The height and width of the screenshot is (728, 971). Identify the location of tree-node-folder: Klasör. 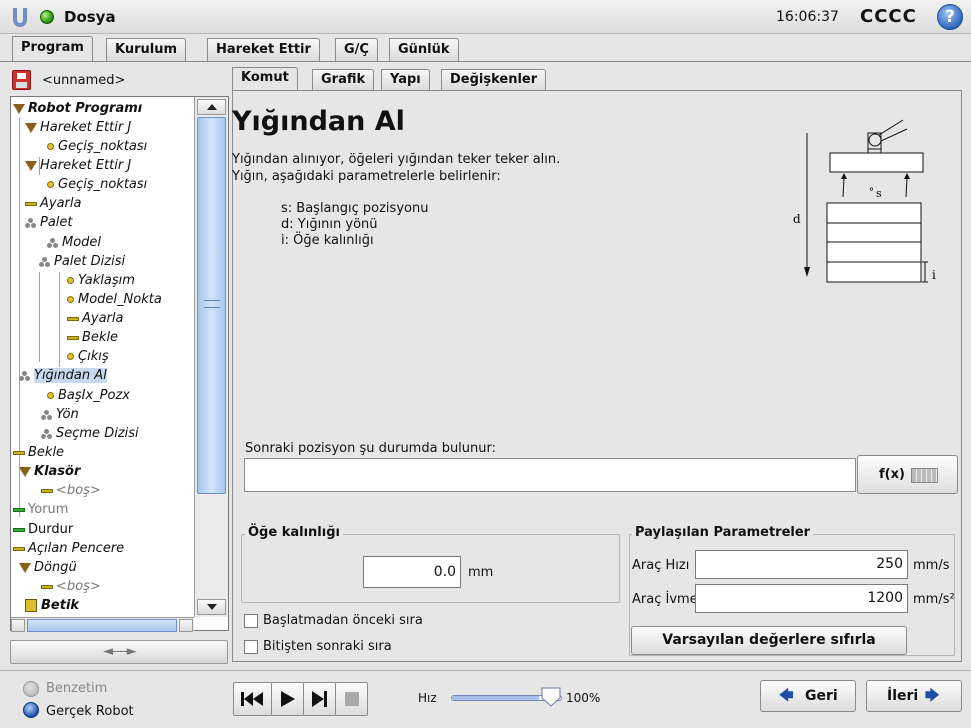
(49, 471).